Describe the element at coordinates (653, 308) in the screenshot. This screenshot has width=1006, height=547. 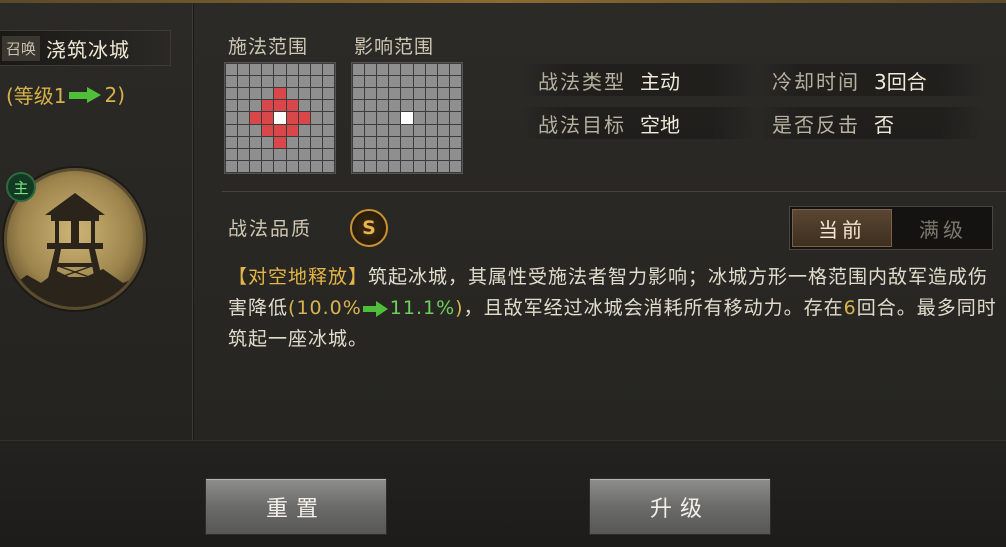
I see `description-part2: ，且敌军经过冰城会消耗所有移动力。存在` at that location.